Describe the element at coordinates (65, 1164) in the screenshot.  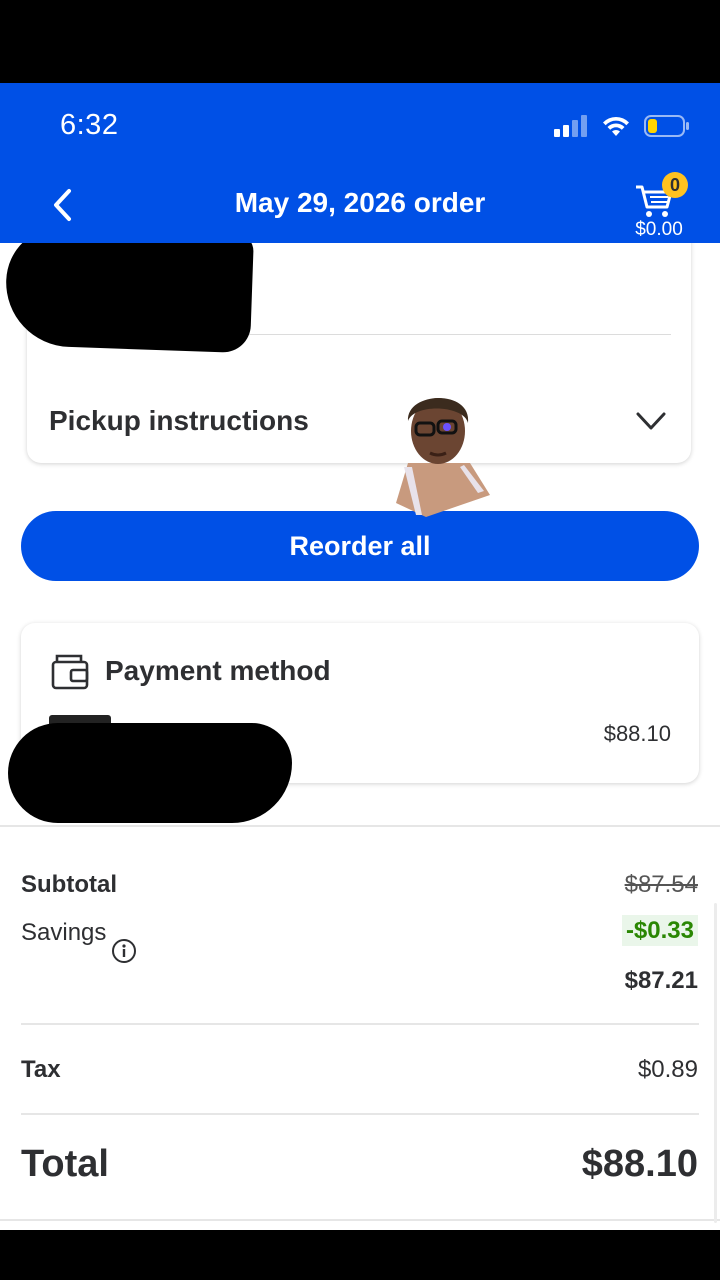
I see `total-label: Total` at that location.